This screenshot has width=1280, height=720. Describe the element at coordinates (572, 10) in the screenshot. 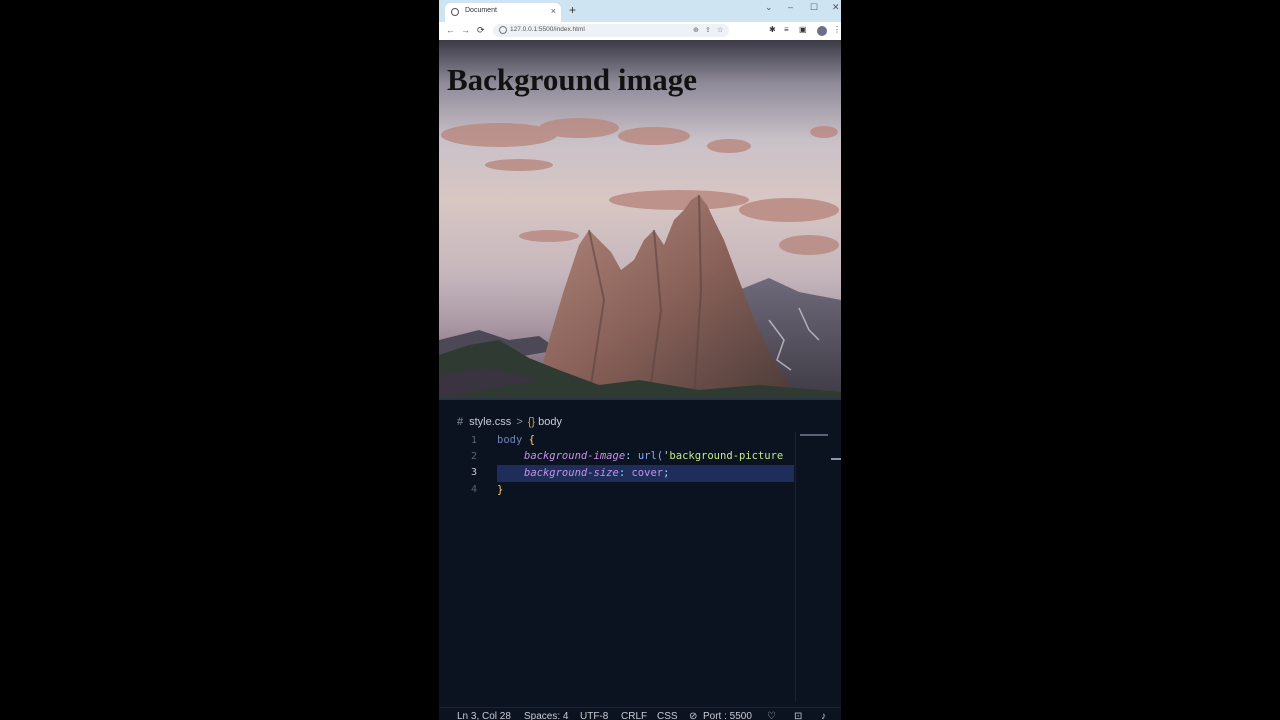

I see `new-tab-button: +` at that location.